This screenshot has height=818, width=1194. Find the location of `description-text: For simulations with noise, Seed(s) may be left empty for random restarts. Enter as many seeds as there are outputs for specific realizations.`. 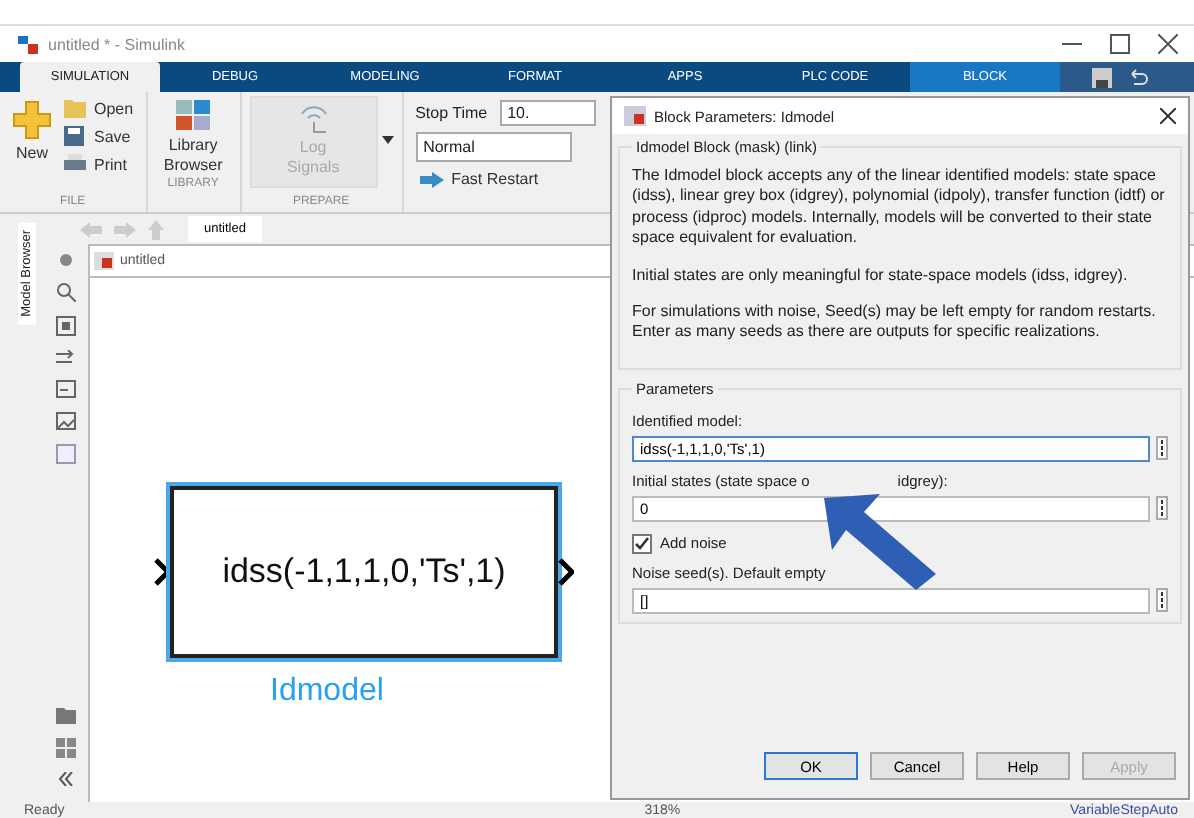

description-text: For simulations with noise, Seed(s) may be left empty for random restarts. Enter as many seeds as there are outputs for specific realizations. is located at coordinates (895, 322).